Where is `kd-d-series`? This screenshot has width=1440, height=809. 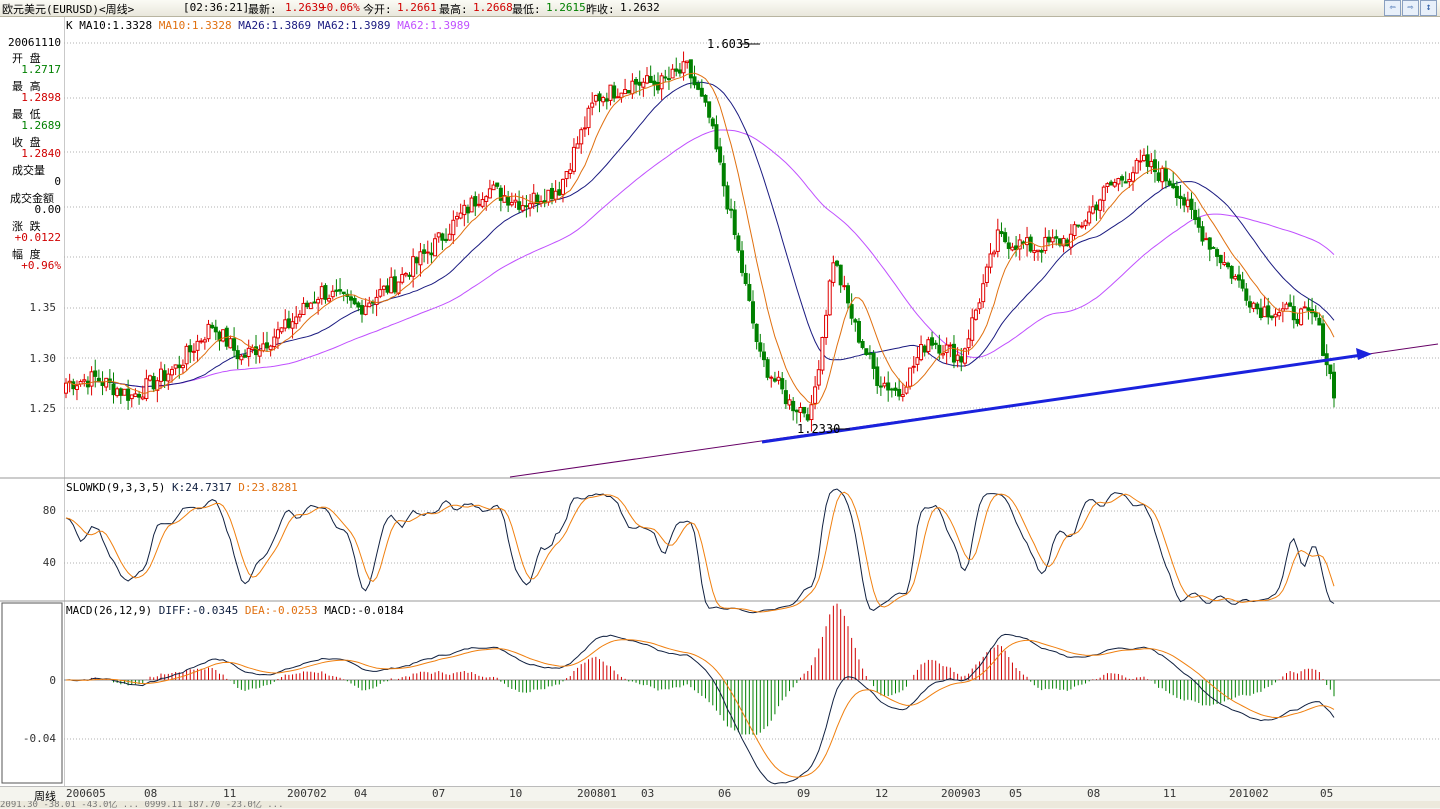 kd-d-series is located at coordinates (700, 552).